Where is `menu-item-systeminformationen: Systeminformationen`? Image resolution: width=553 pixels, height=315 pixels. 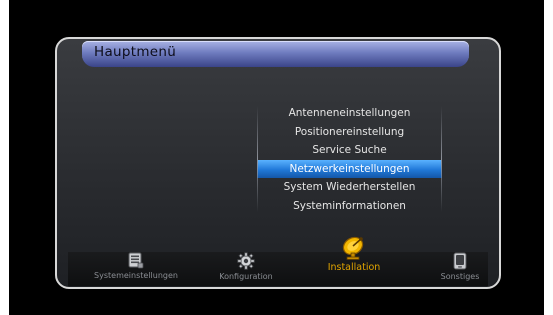 menu-item-systeminformationen: Systeminformationen is located at coordinates (349, 206).